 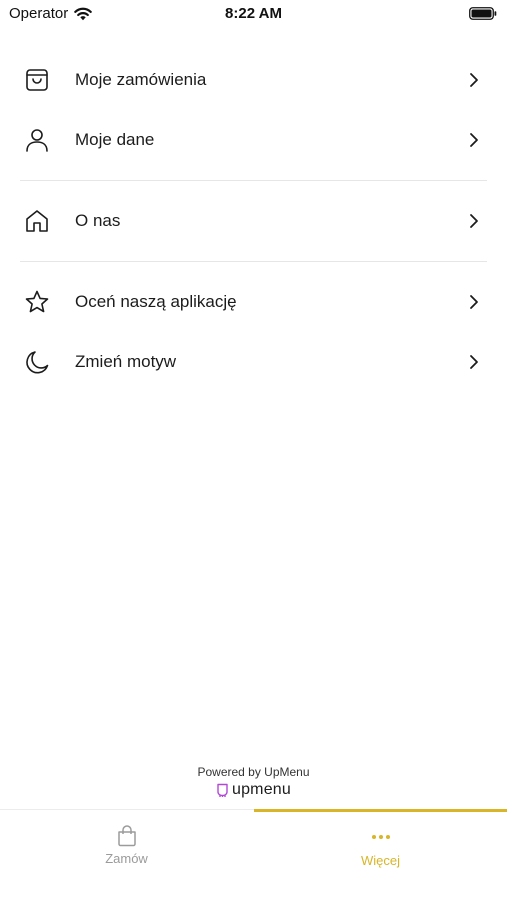 What do you see at coordinates (98, 220) in the screenshot?
I see `menu-item-label: O nas` at bounding box center [98, 220].